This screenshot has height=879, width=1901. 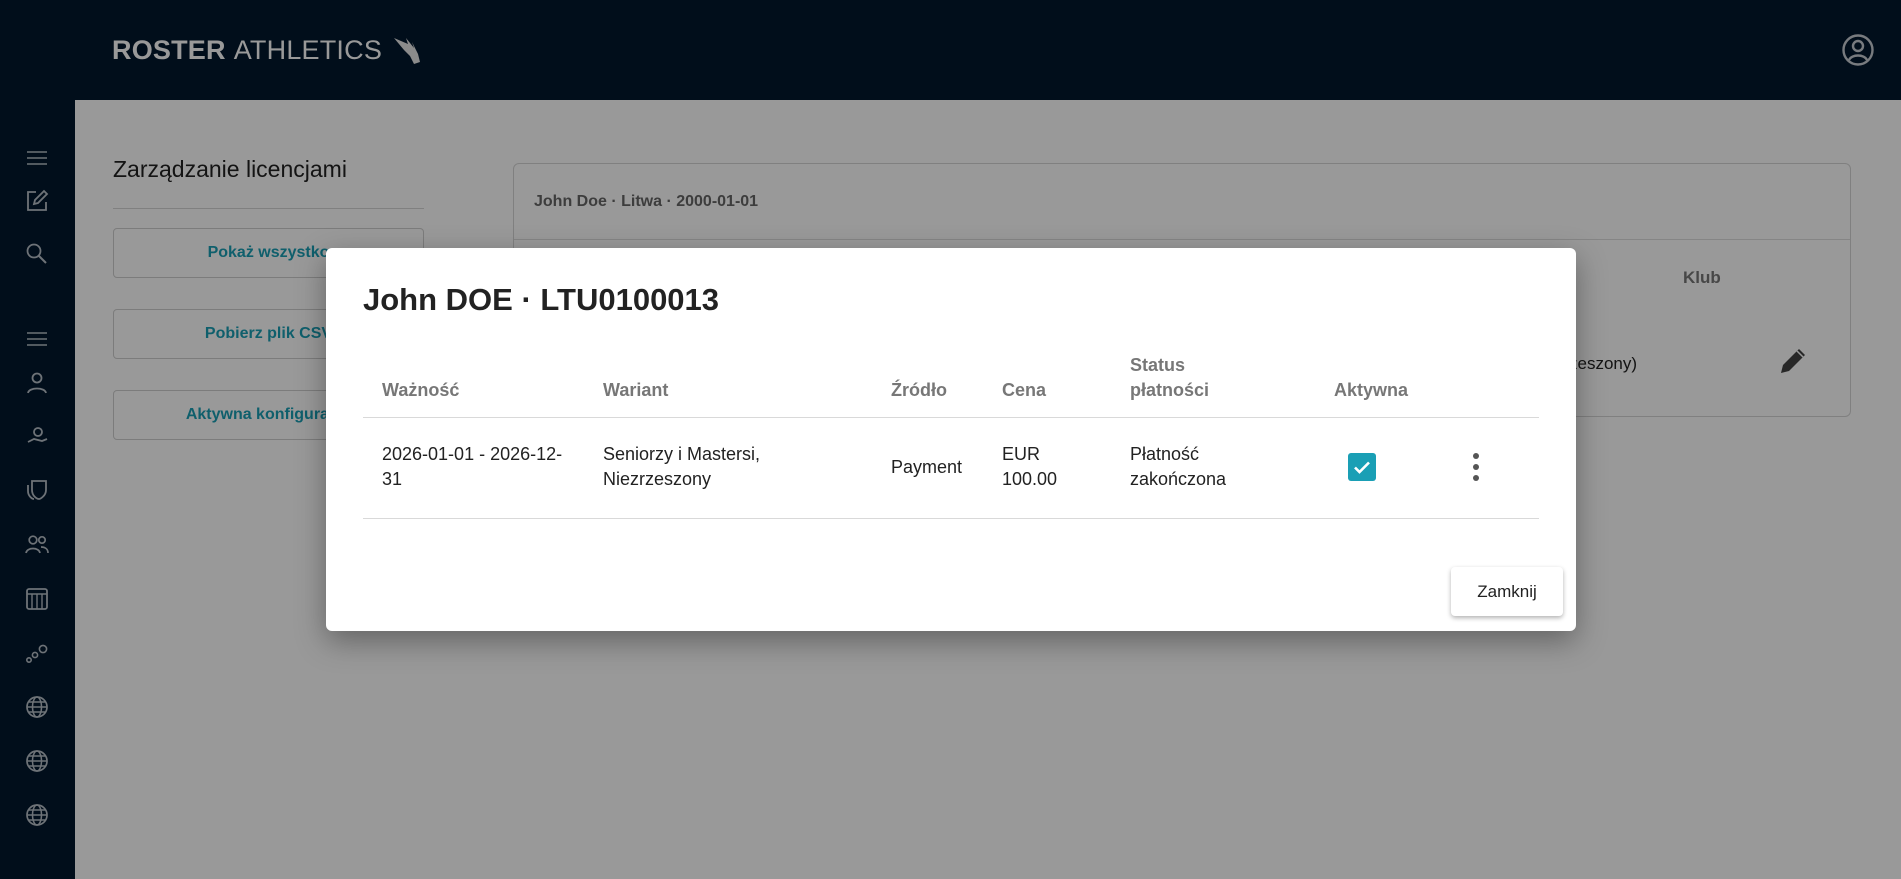 What do you see at coordinates (1030, 479) in the screenshot?
I see `price-line: 100.00` at bounding box center [1030, 479].